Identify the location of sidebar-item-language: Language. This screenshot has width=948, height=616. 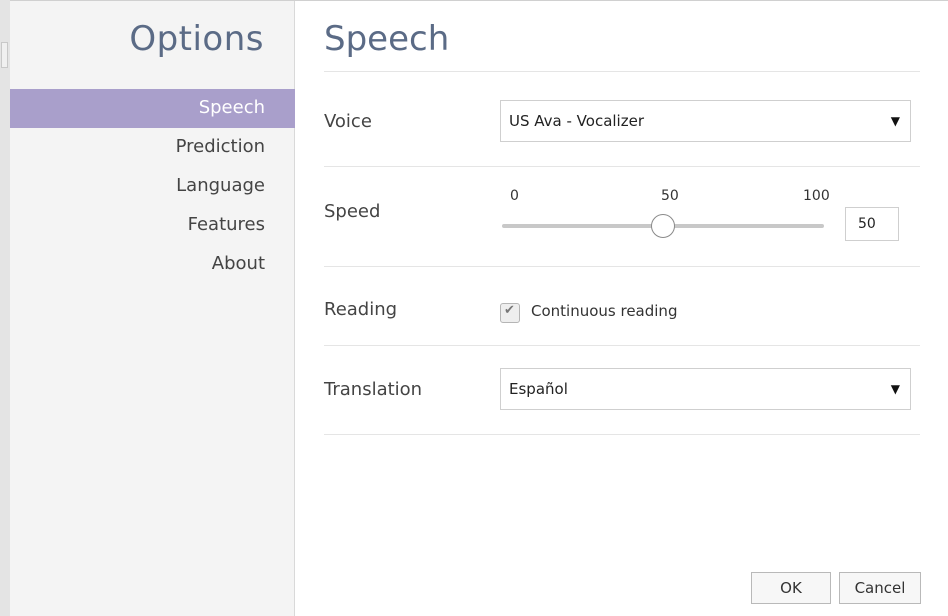
(152, 186).